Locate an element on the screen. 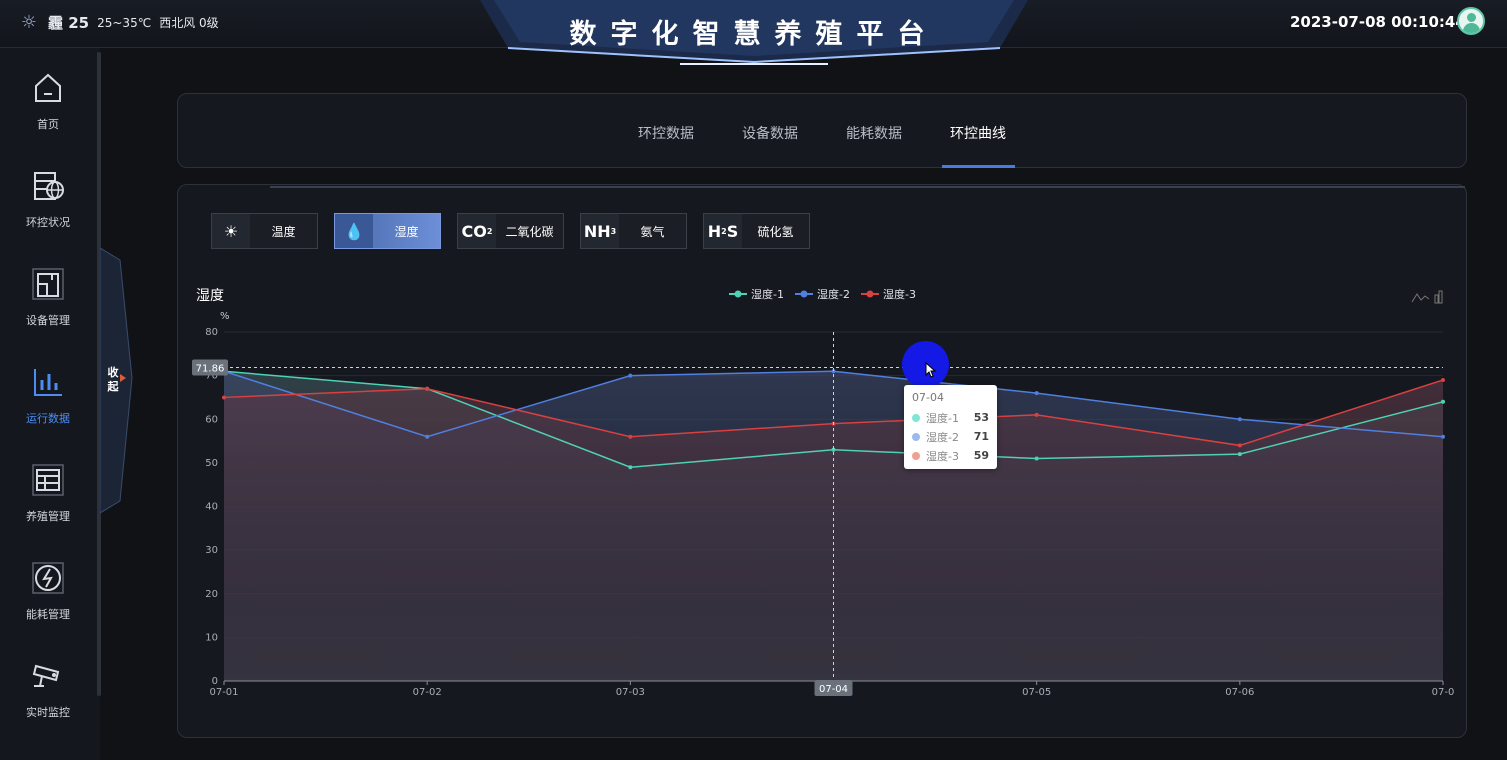  weather-range: 25~35℃ is located at coordinates (124, 22).